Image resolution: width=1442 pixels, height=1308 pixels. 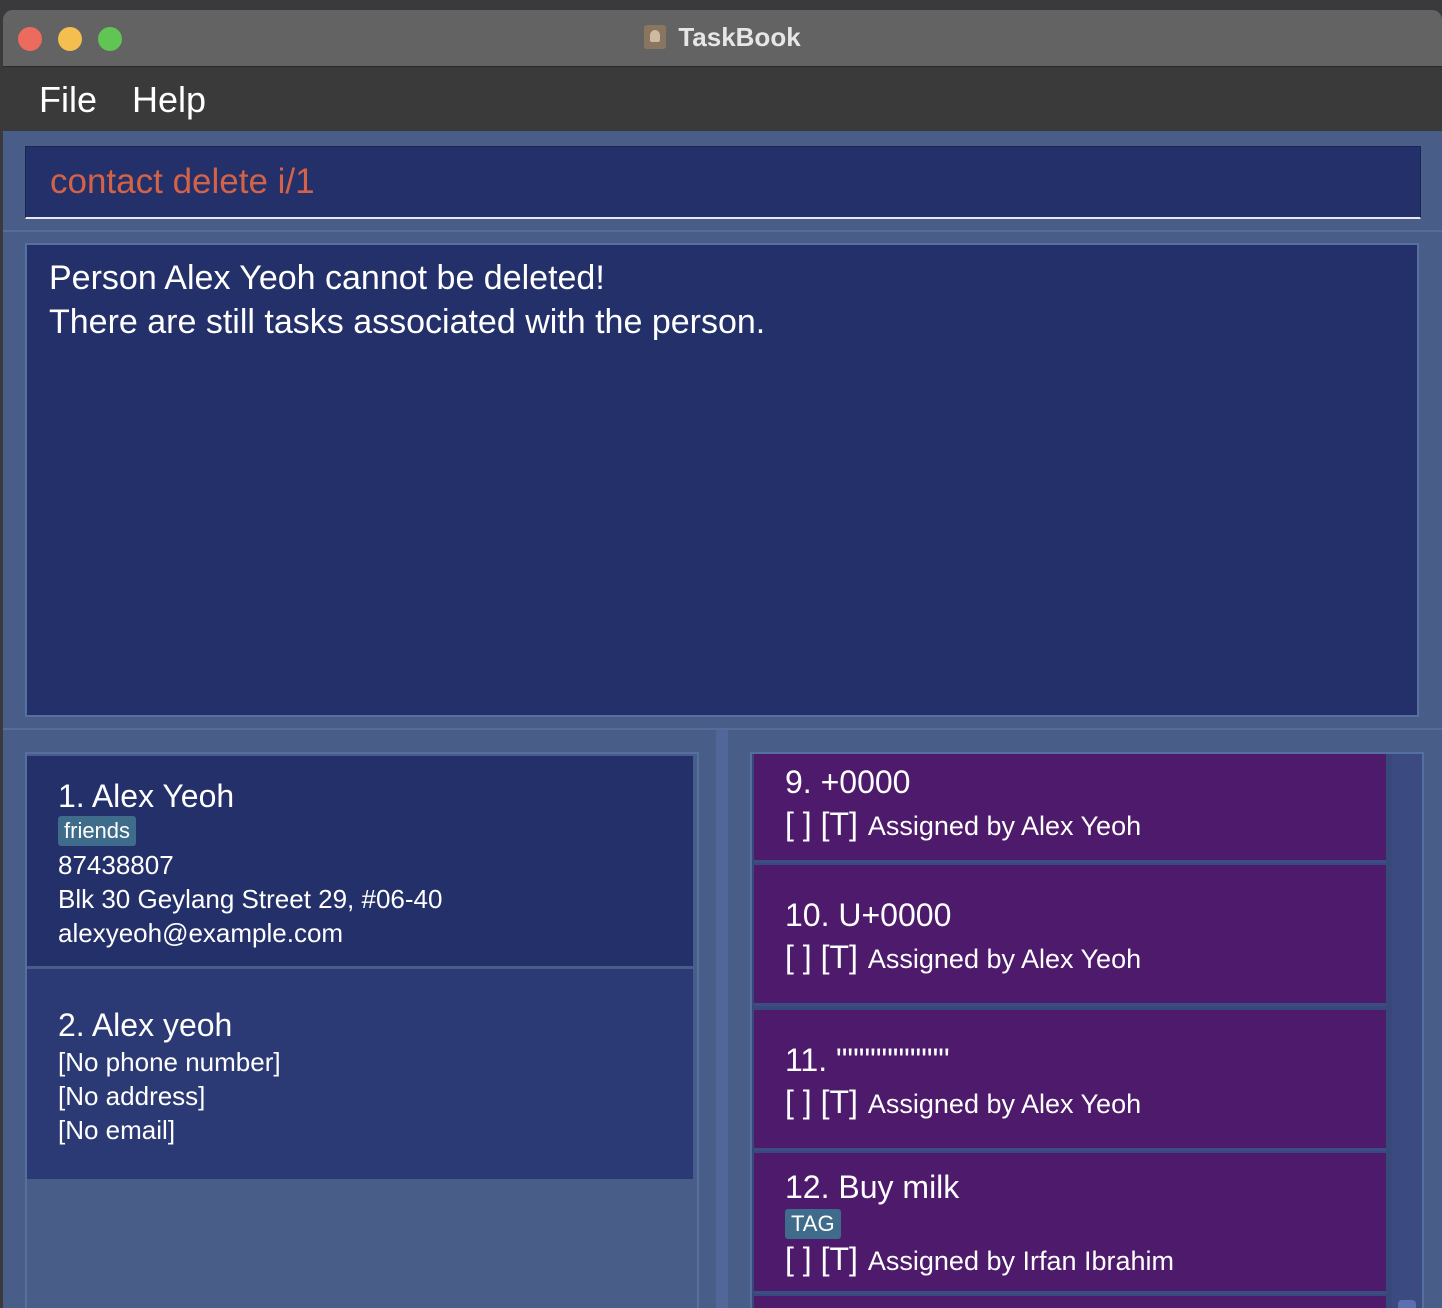 I want to click on task-status-line: [ ] [T] Assigned by Irfan Ibrahim, so click(x=979, y=1259).